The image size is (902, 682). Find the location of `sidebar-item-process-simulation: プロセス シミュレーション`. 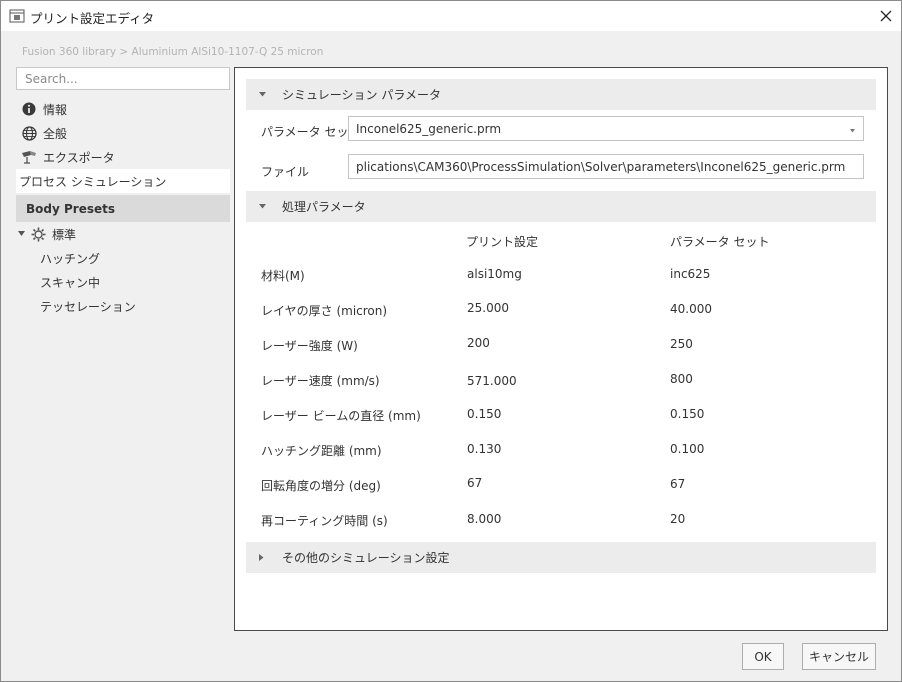

sidebar-item-process-simulation: プロセス シミュレーション is located at coordinates (123, 181).